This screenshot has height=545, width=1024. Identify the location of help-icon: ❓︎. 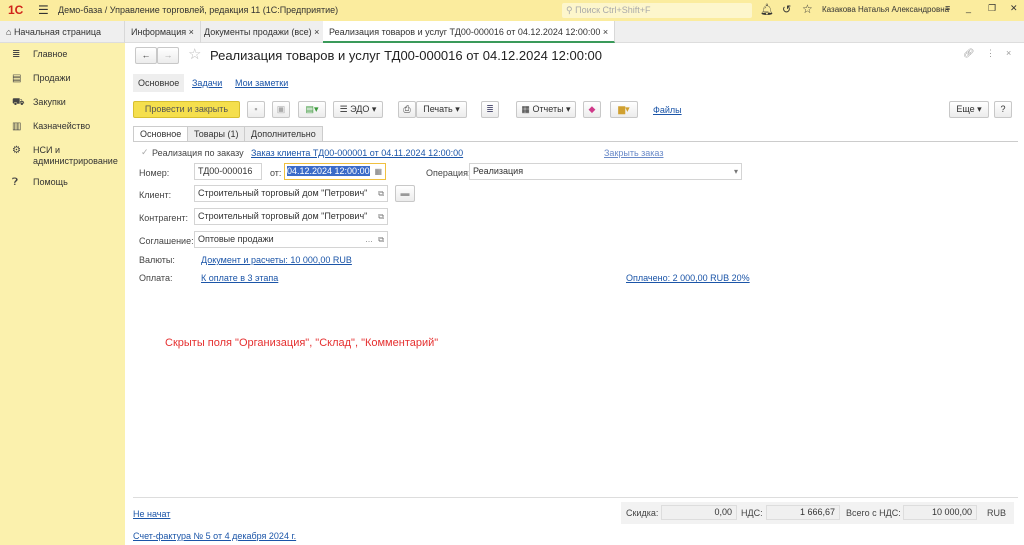
(15, 182).